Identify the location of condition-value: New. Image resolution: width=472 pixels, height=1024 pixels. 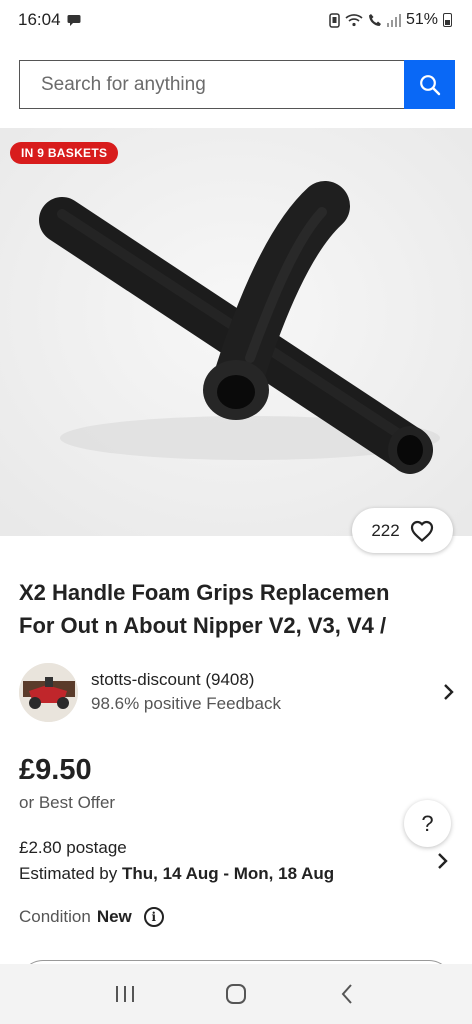
(114, 916).